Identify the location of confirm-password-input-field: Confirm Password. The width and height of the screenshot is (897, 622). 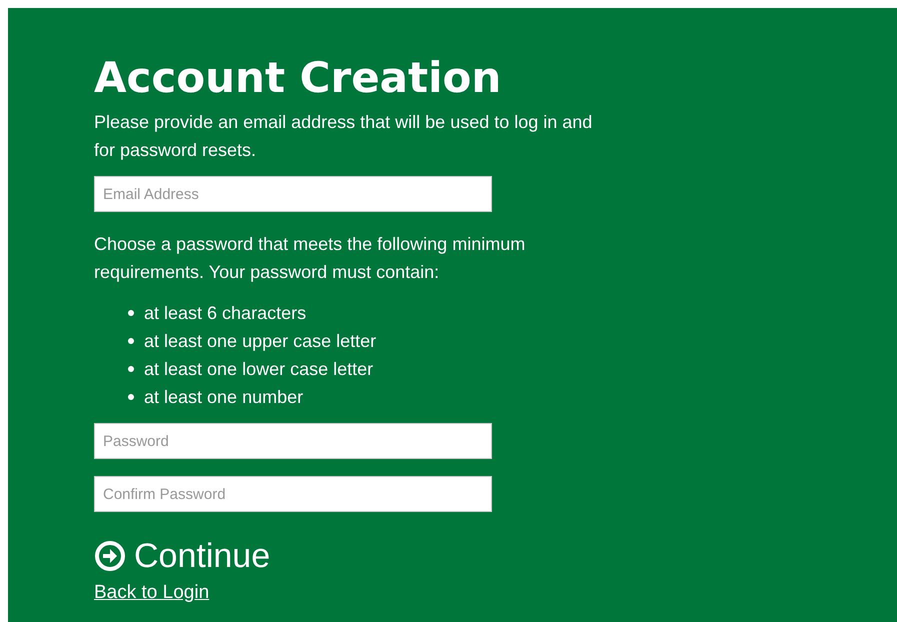
(293, 494).